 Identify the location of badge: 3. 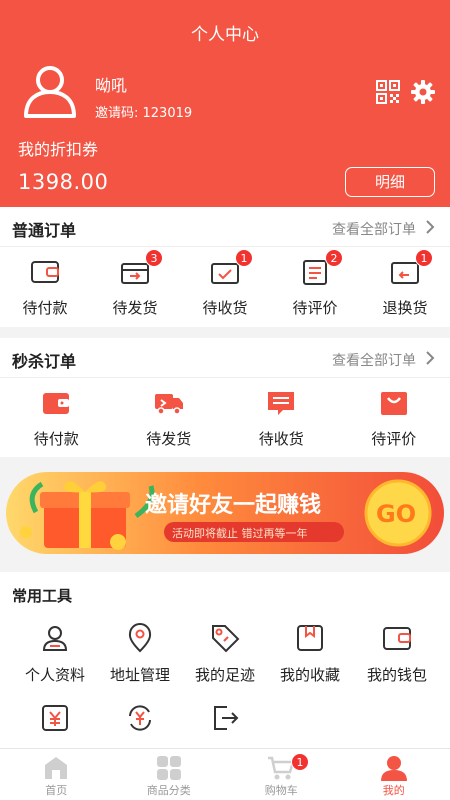
(154, 258).